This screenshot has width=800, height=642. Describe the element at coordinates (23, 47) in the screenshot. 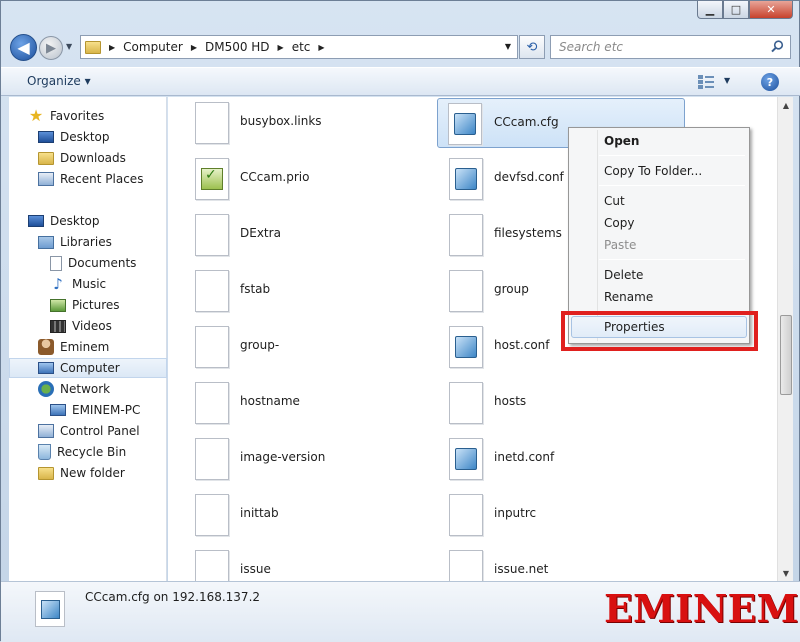

I see `back-button: ◀` at that location.